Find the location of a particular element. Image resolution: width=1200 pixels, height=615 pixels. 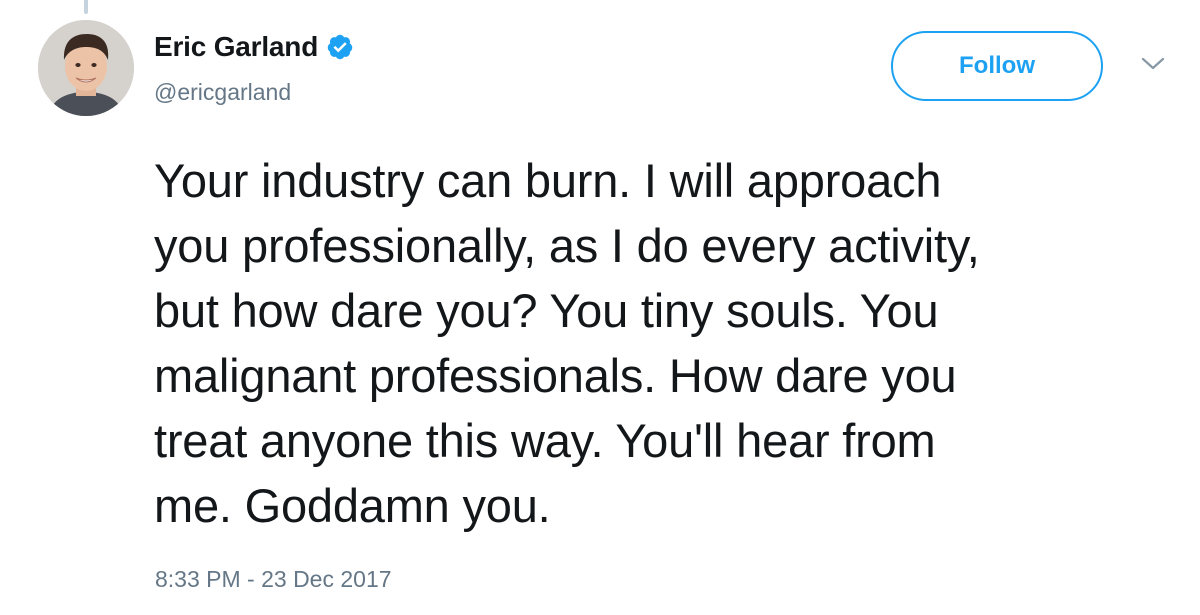

avatar is located at coordinates (86, 68).